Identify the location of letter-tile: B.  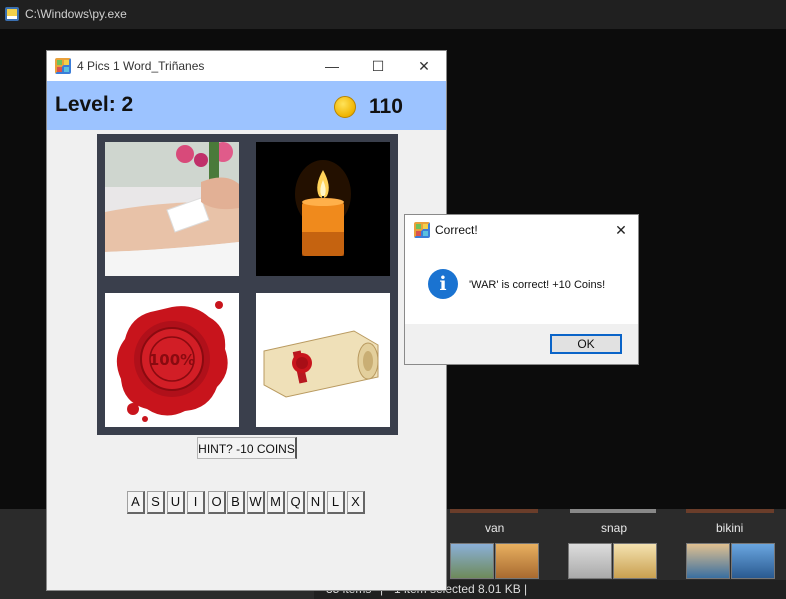
(236, 502).